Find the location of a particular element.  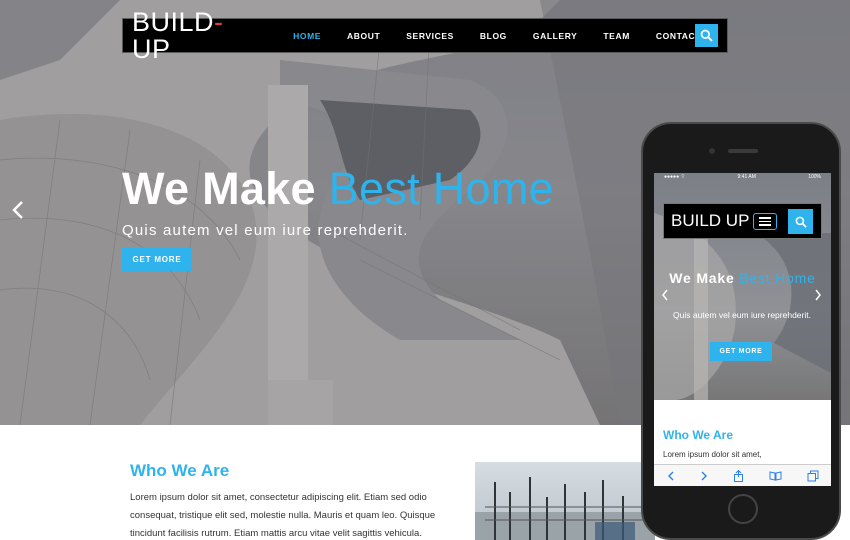

logo-dash: - is located at coordinates (219, 21).